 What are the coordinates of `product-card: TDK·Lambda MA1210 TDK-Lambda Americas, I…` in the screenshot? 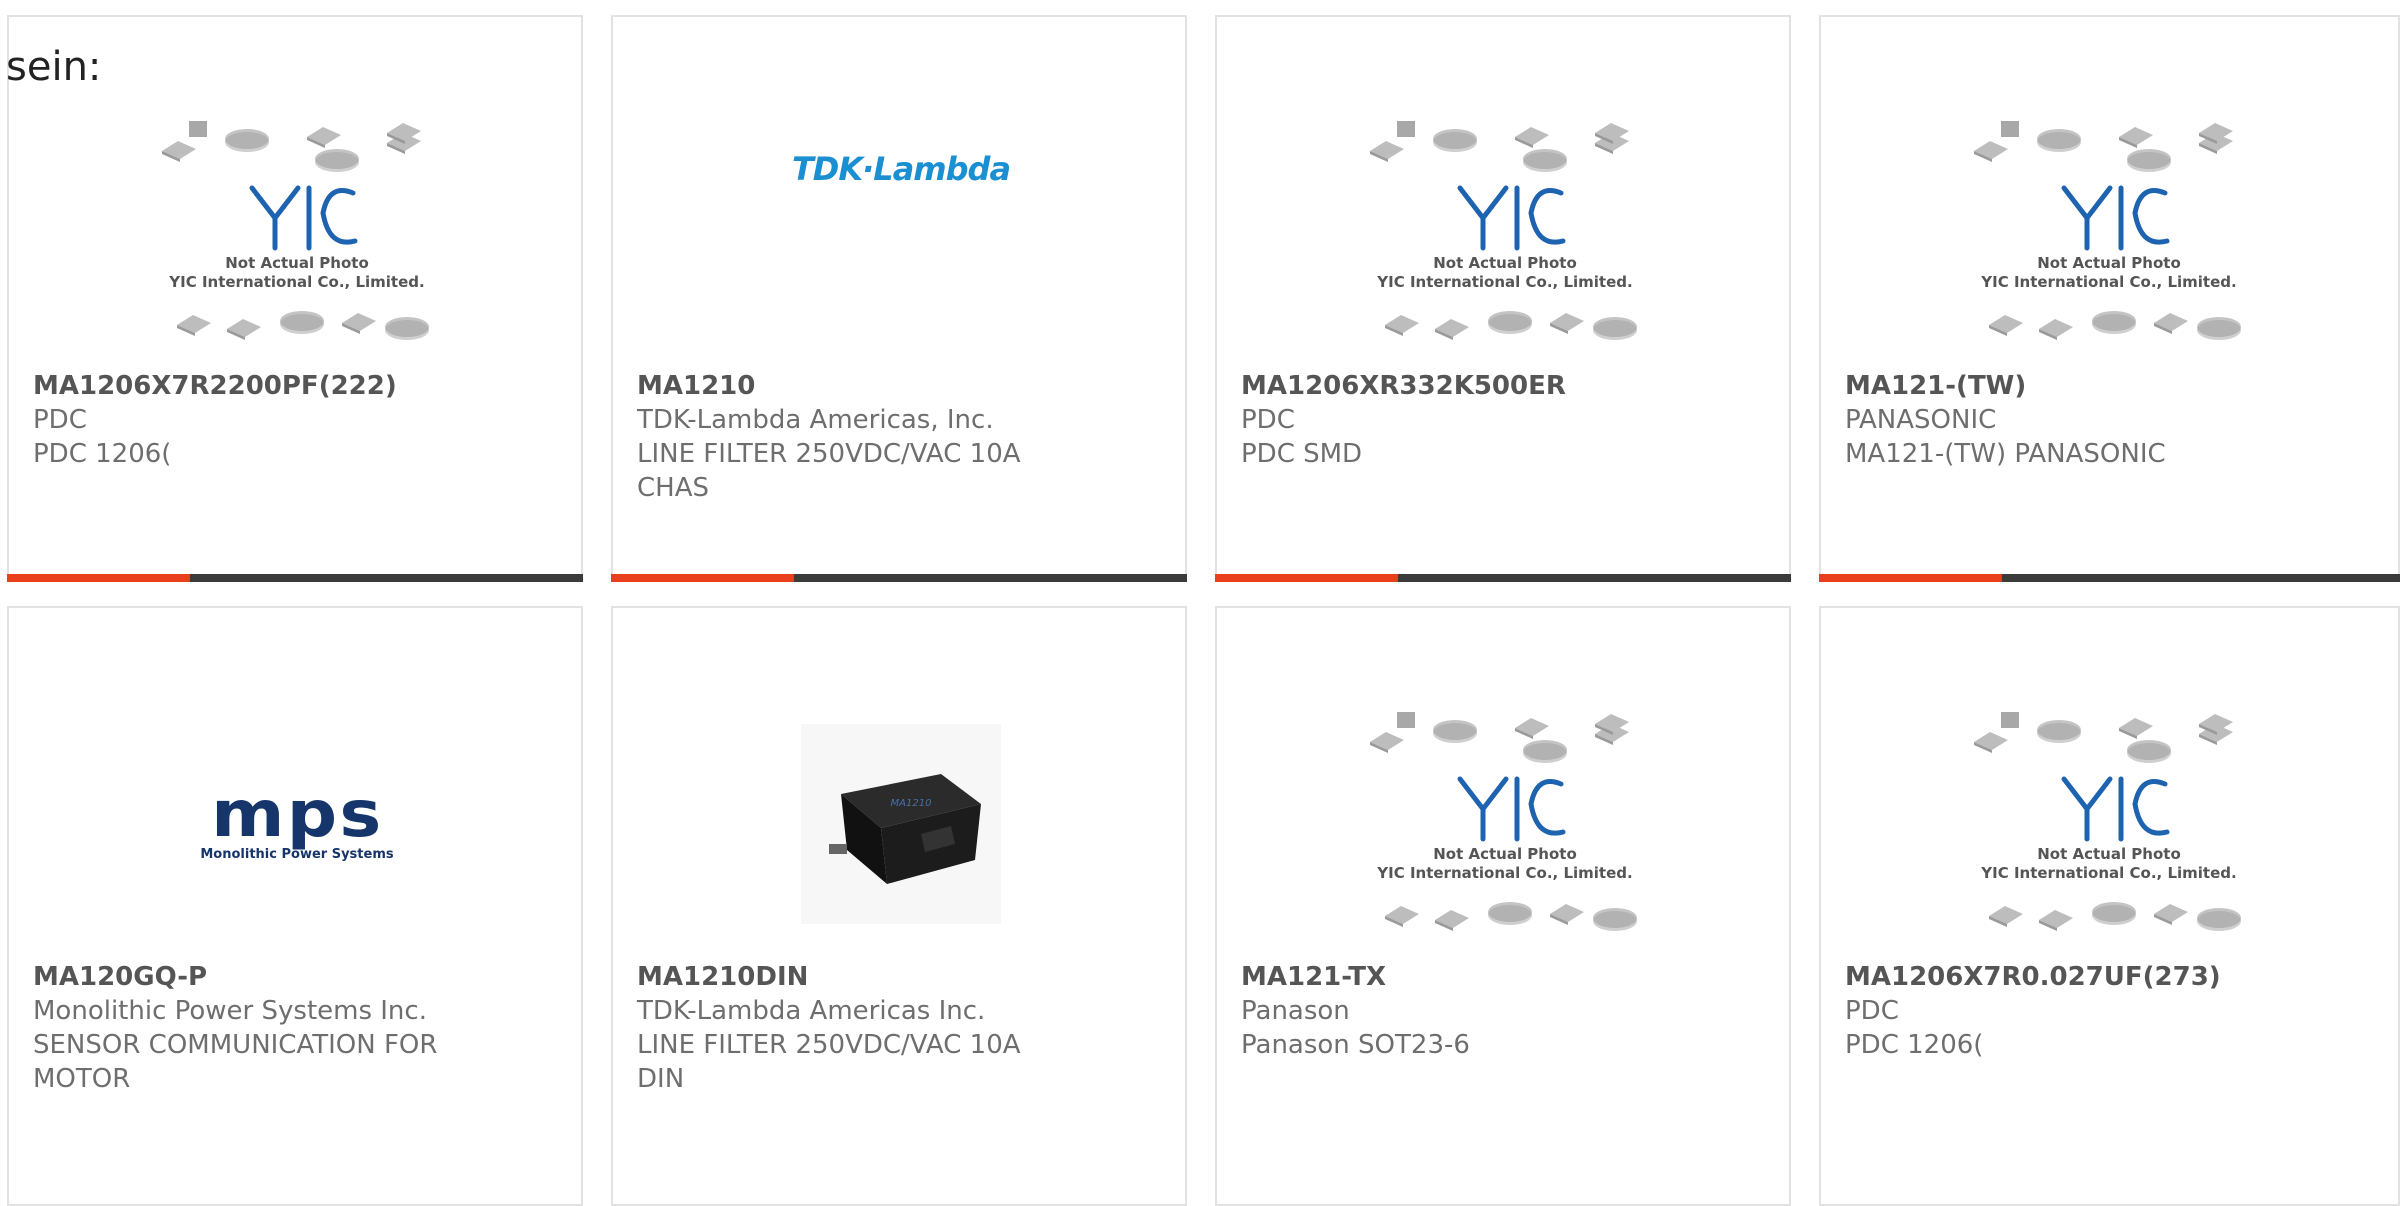 It's located at (899, 298).